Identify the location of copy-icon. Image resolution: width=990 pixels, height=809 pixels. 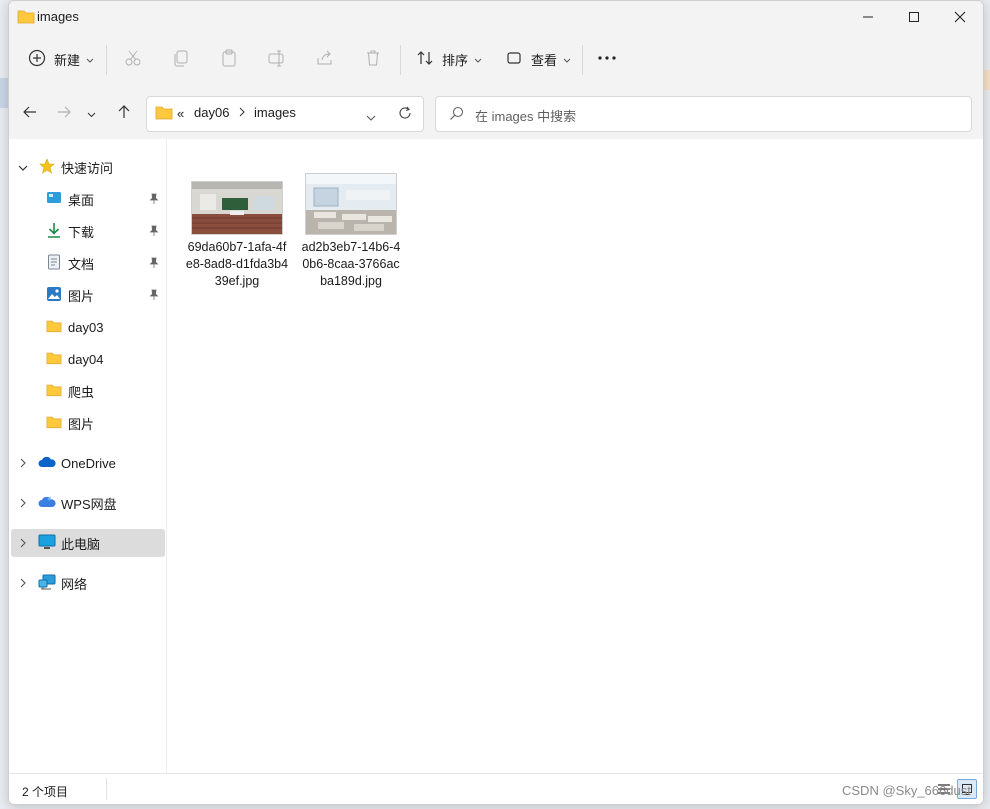
(181, 59).